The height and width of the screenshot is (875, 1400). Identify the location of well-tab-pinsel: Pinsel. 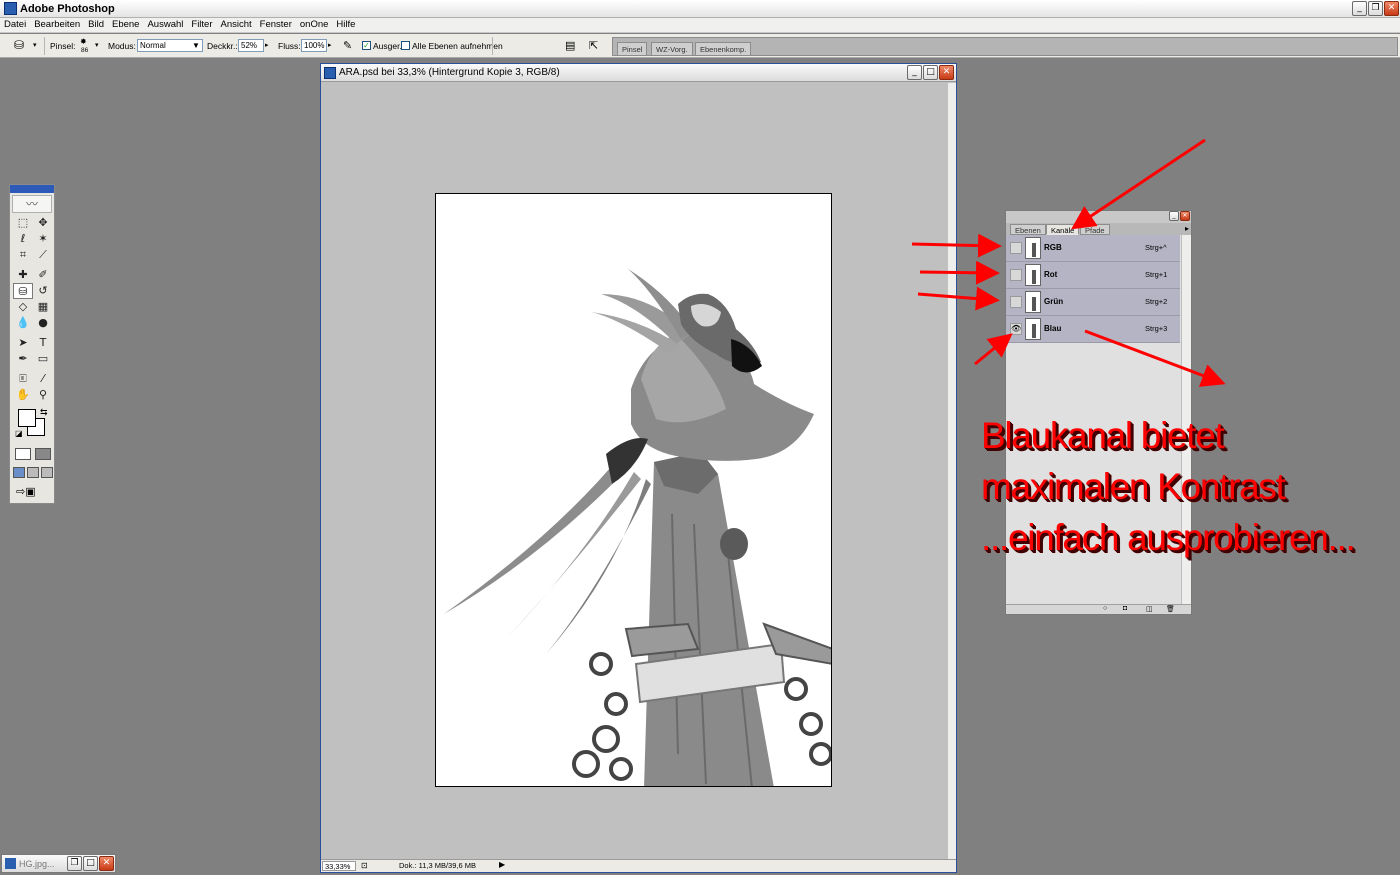
(632, 49).